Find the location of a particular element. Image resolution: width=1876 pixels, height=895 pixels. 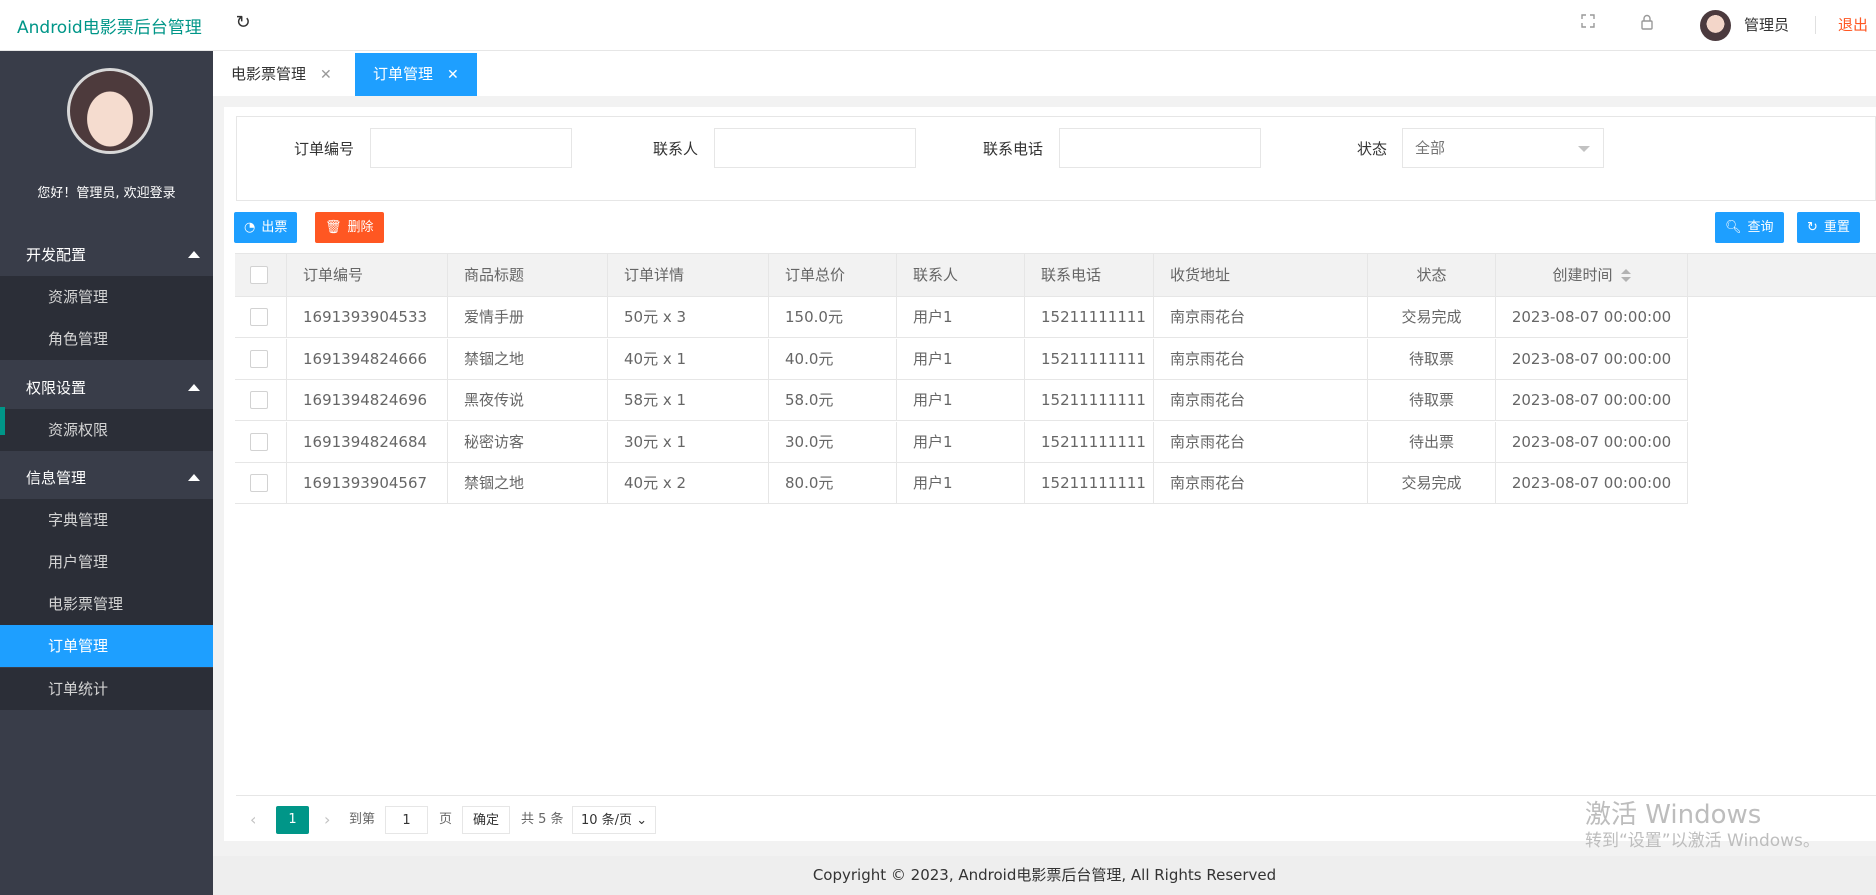

goto-confirm-button: 确定 is located at coordinates (486, 820).